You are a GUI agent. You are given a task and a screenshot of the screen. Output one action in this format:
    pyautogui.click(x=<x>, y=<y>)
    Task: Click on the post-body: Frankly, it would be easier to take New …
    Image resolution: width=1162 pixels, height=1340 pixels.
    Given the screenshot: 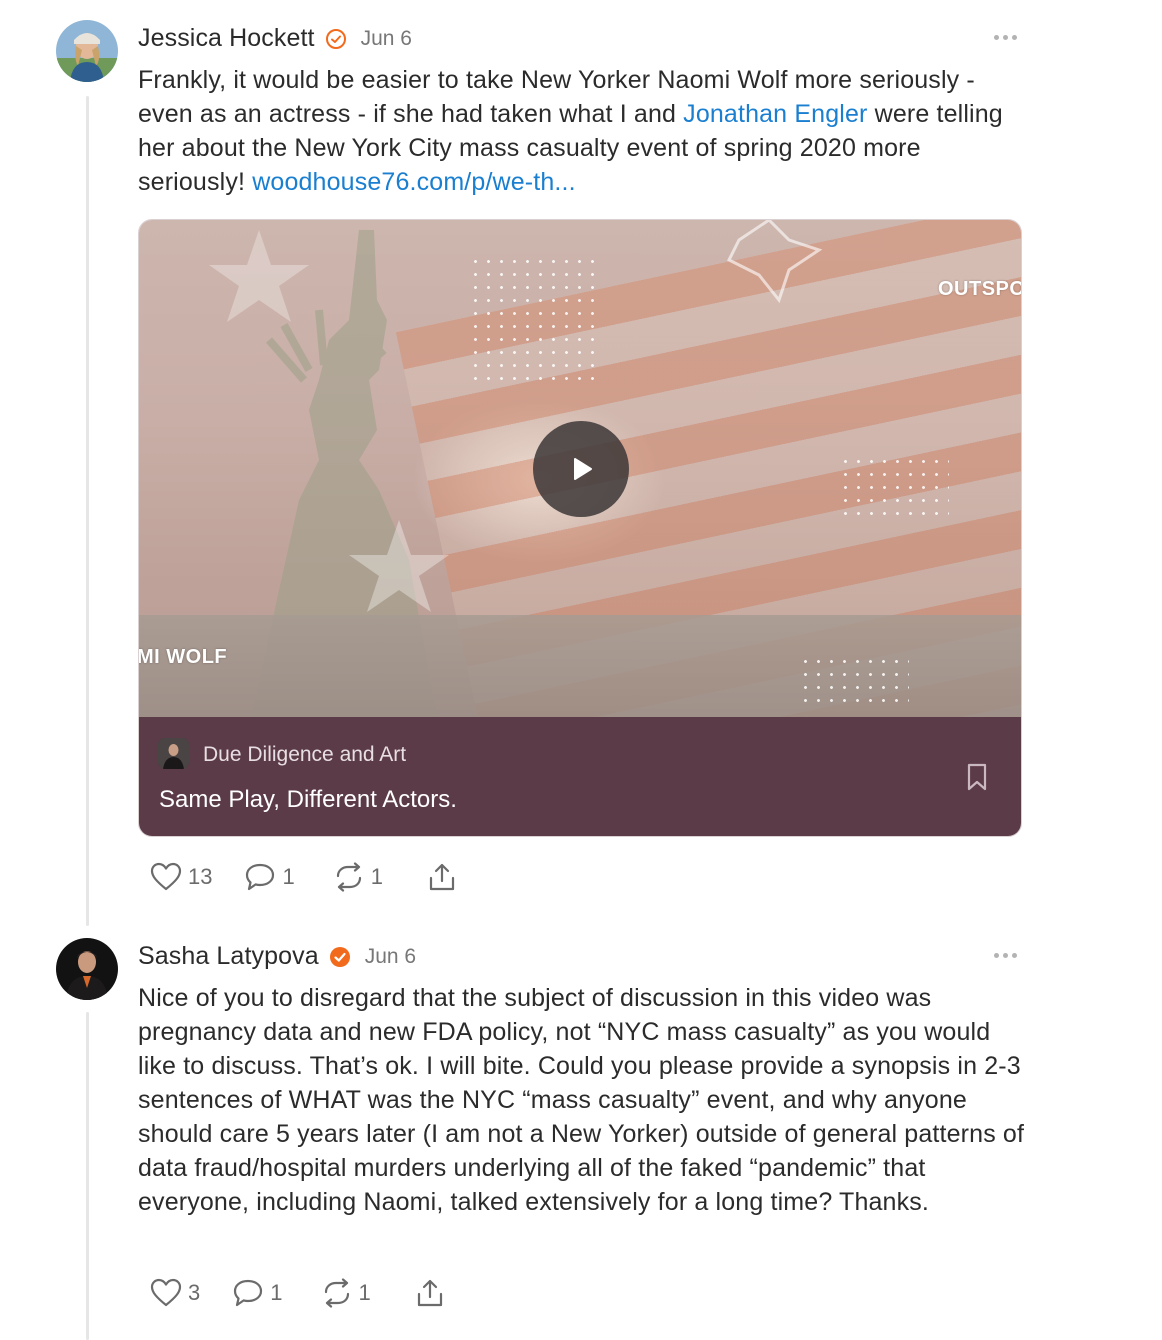 What is the action you would take?
    pyautogui.click(x=583, y=131)
    